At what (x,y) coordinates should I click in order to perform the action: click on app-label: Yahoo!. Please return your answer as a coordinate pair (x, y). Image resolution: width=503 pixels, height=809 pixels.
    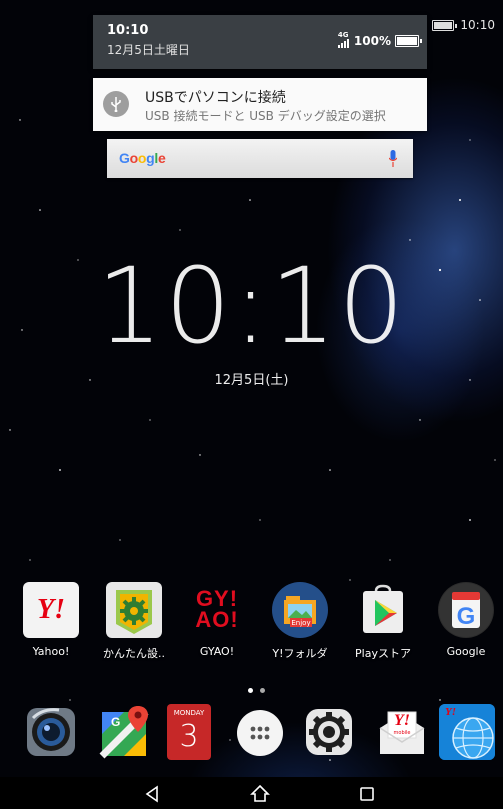
    Looking at the image, I should click on (51, 651).